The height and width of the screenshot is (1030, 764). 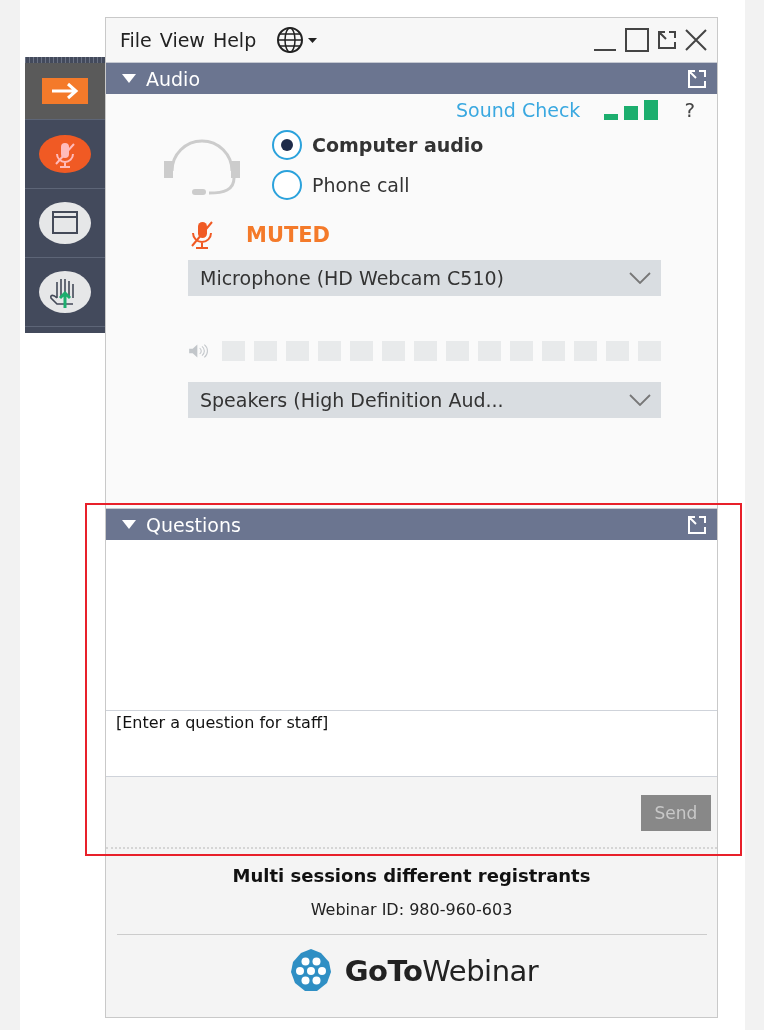 I want to click on audio-option: Phone call, so click(x=378, y=185).